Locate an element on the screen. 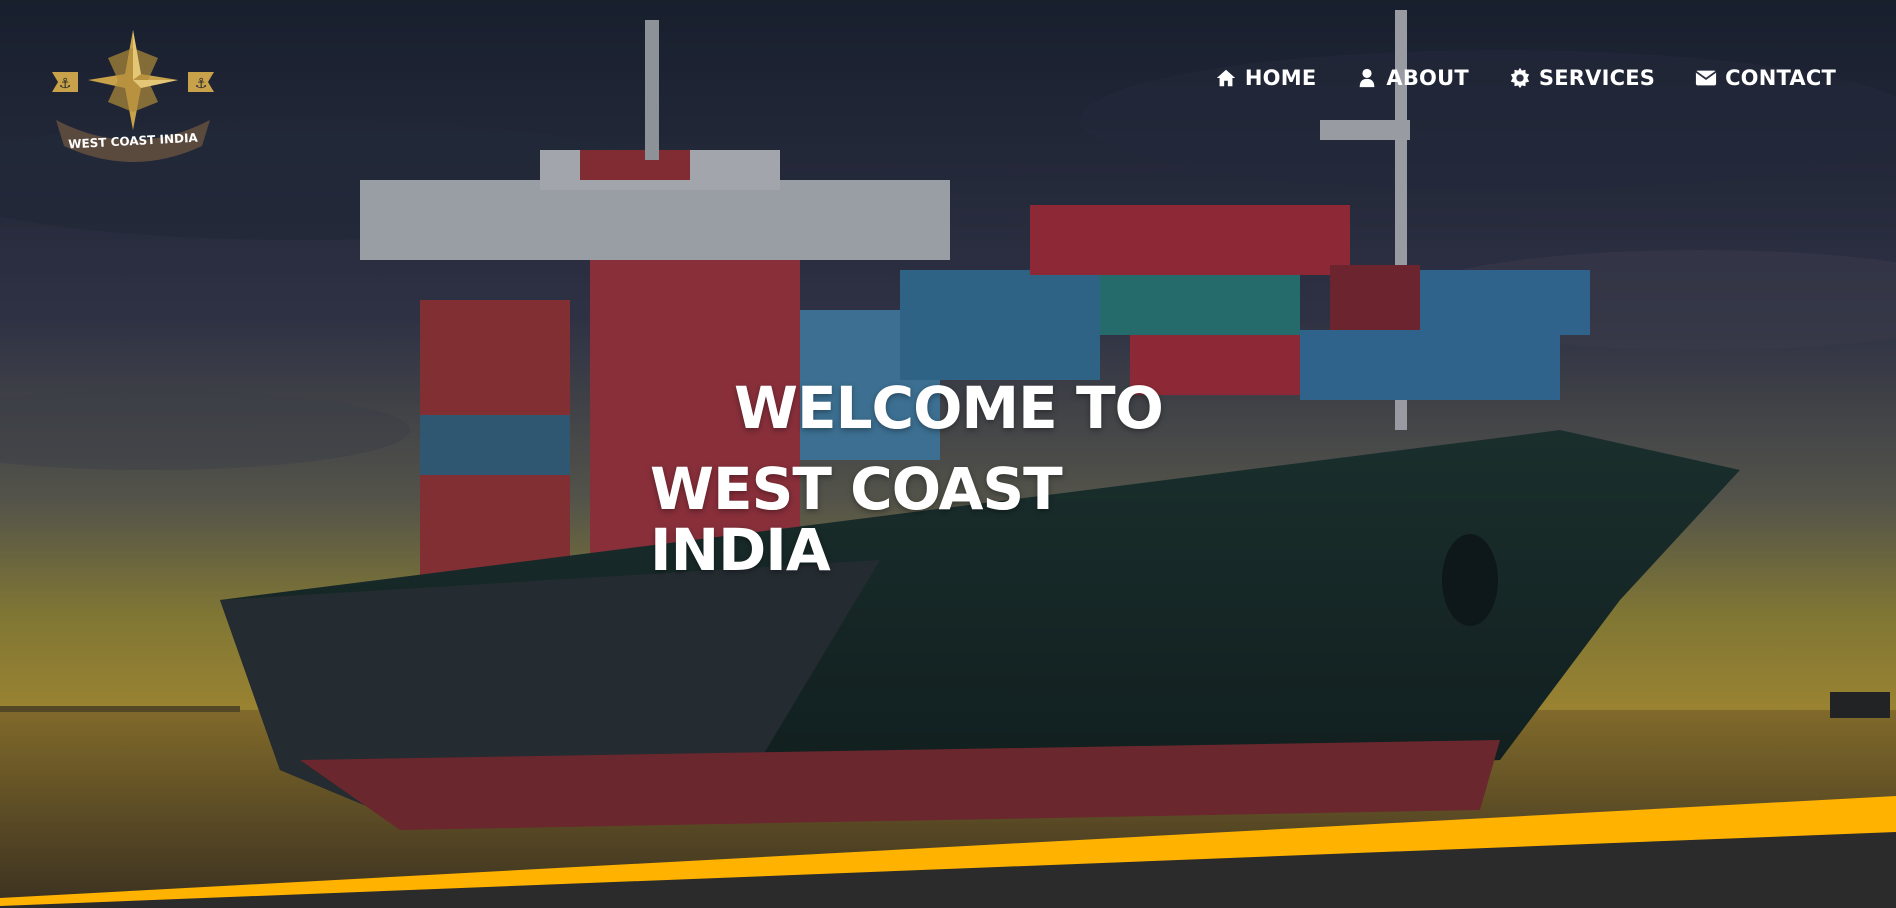 Image resolution: width=1896 pixels, height=908 pixels. nav-home: HOME is located at coordinates (1265, 78).